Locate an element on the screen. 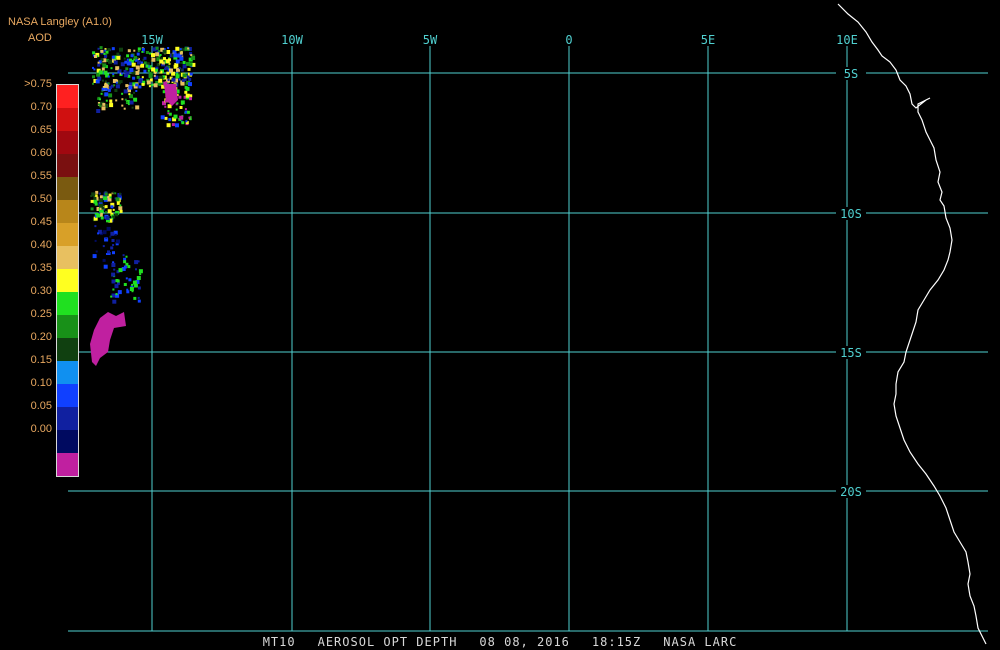 The height and width of the screenshot is (650, 1000). variable-label: AOD is located at coordinates (40, 38).